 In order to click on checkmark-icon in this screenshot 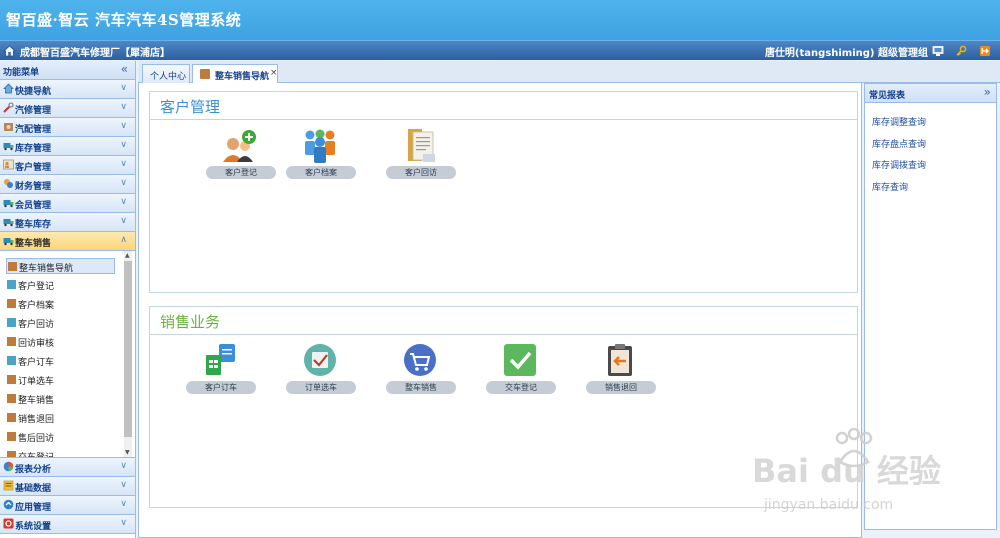, I will do `click(520, 360)`.